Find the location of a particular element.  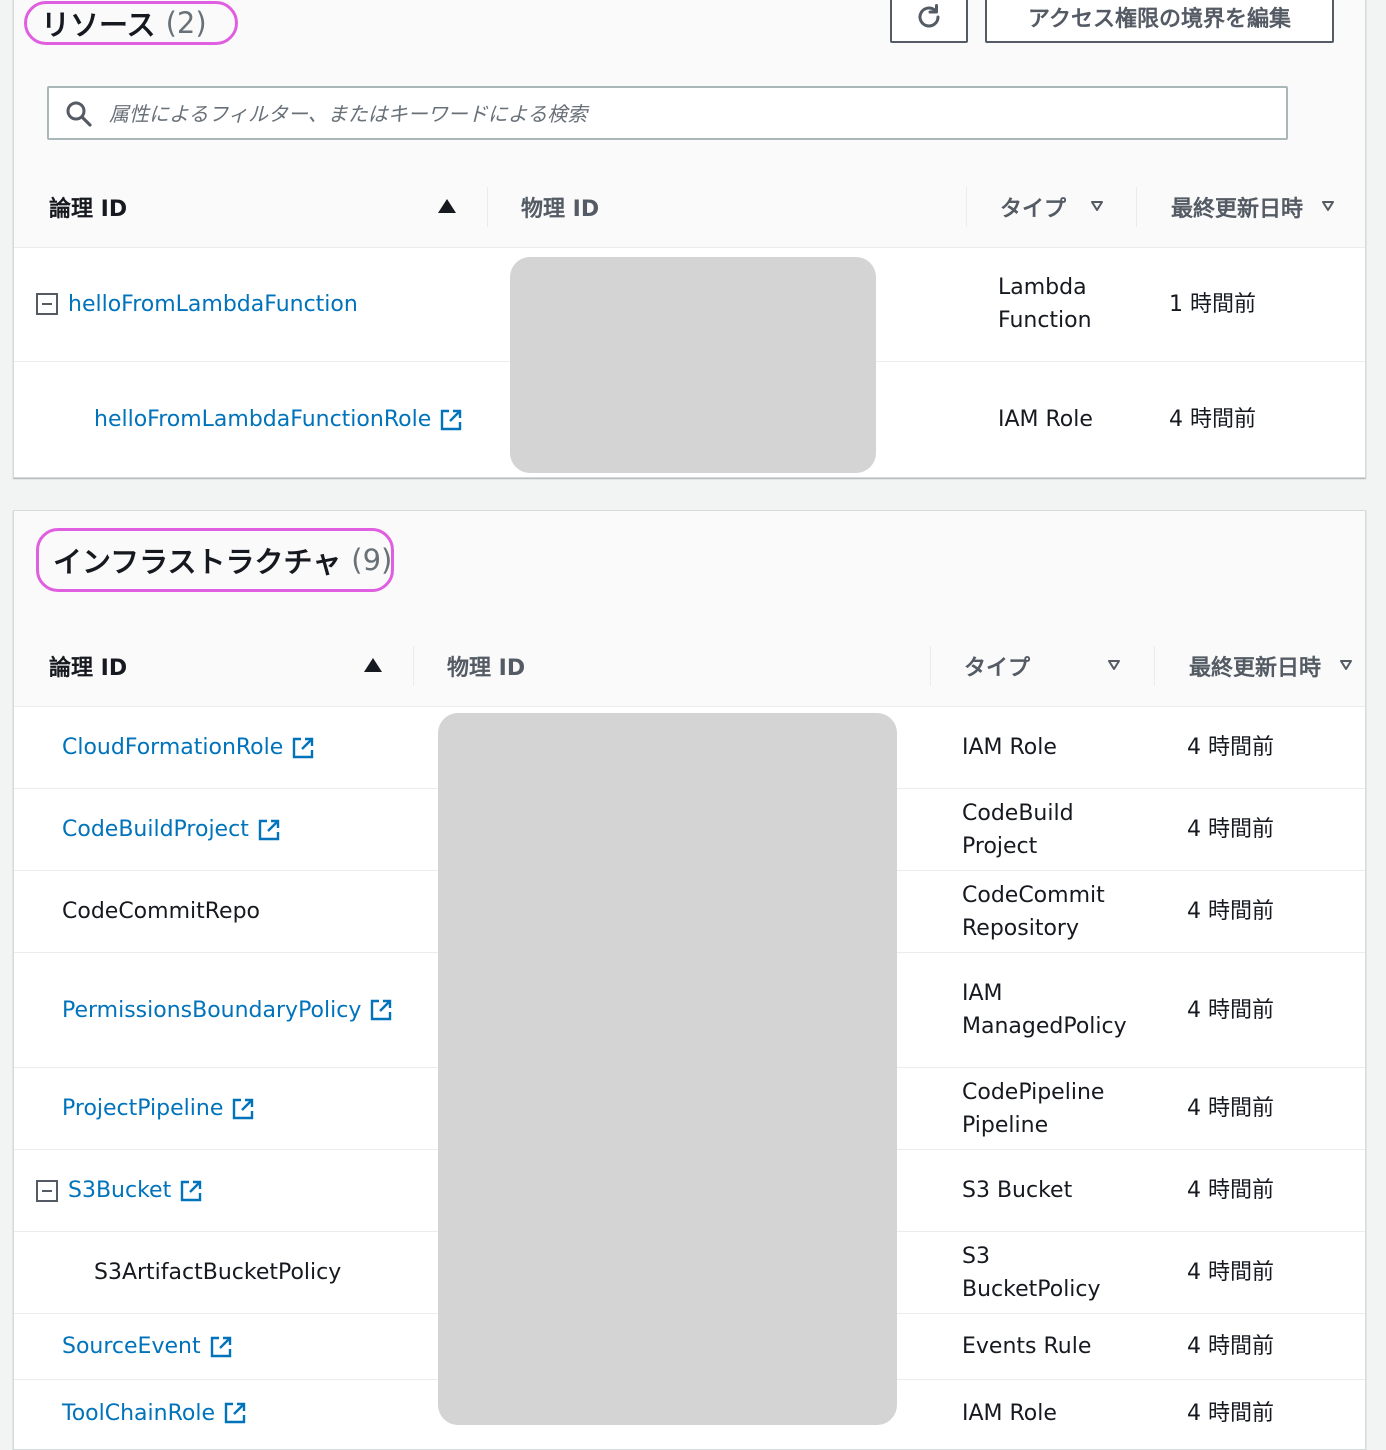

type-cell: CodePipeline Pipeline is located at coordinates (1033, 1108).